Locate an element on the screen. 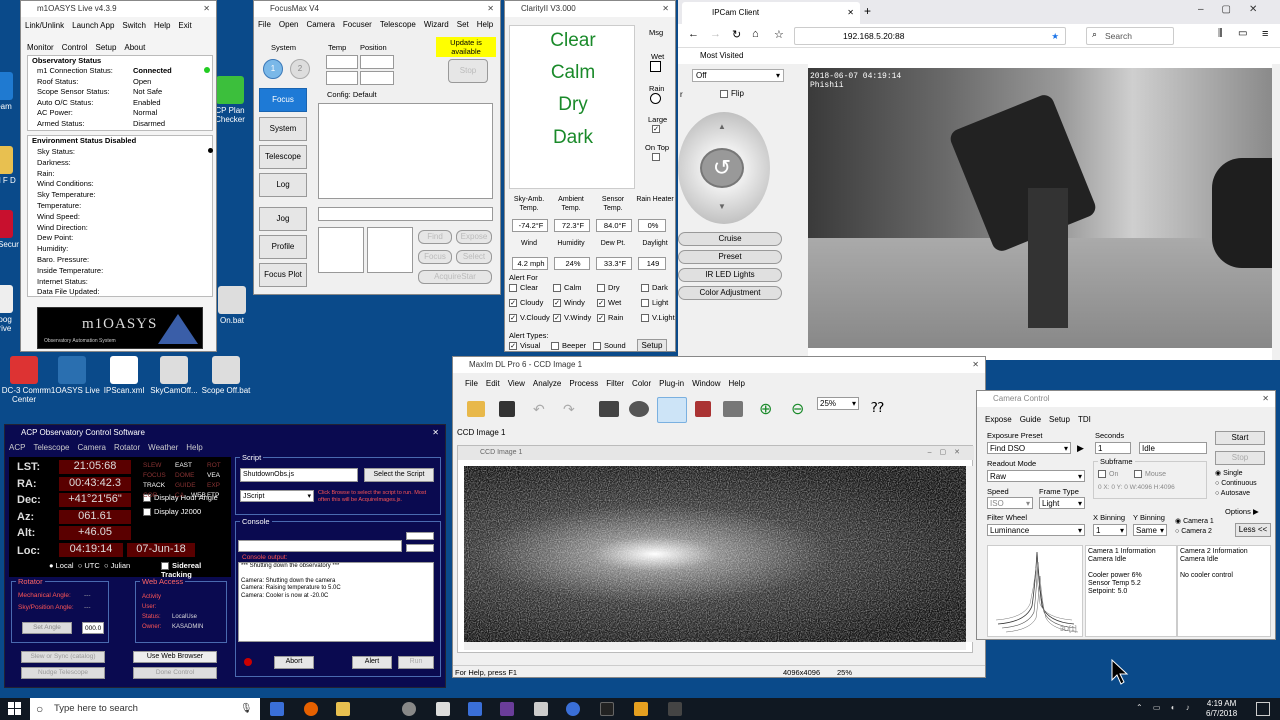 The image size is (1280, 720). alert-checkbox: V.Light is located at coordinates (658, 318).